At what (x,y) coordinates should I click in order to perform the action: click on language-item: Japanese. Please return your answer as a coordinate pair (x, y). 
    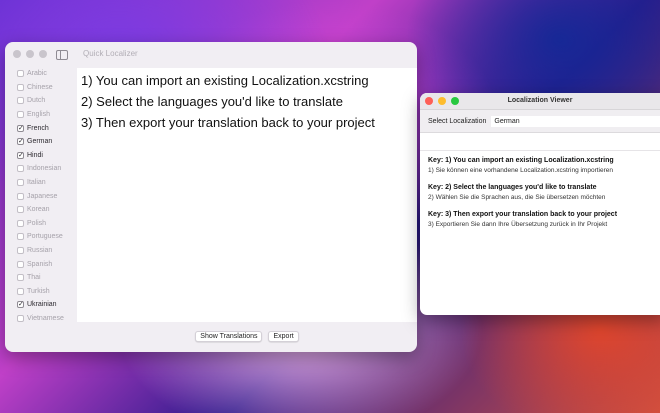
    Looking at the image, I should click on (41, 196).